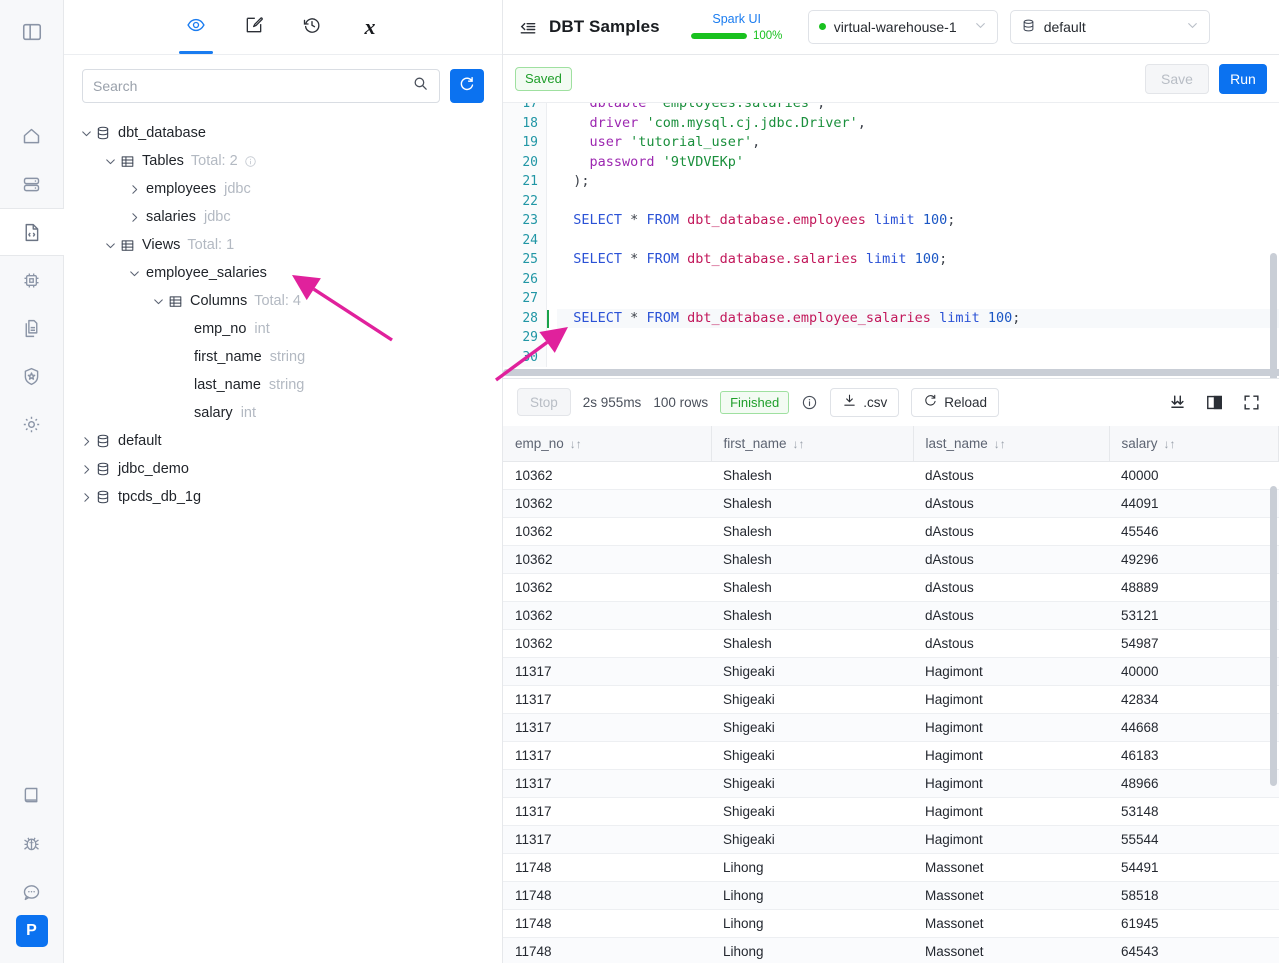 This screenshot has width=1279, height=963. Describe the element at coordinates (528, 27) in the screenshot. I see `collapse-left-icon` at that location.